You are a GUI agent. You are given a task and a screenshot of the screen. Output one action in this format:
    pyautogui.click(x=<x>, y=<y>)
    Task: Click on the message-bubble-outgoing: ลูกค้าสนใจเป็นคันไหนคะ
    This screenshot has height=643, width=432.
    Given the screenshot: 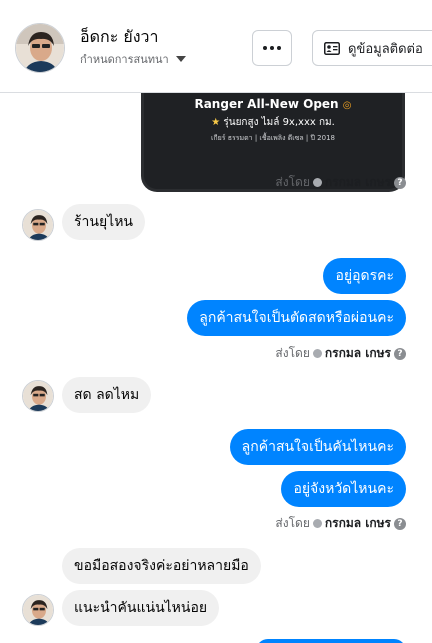 What is the action you would take?
    pyautogui.click(x=317, y=447)
    